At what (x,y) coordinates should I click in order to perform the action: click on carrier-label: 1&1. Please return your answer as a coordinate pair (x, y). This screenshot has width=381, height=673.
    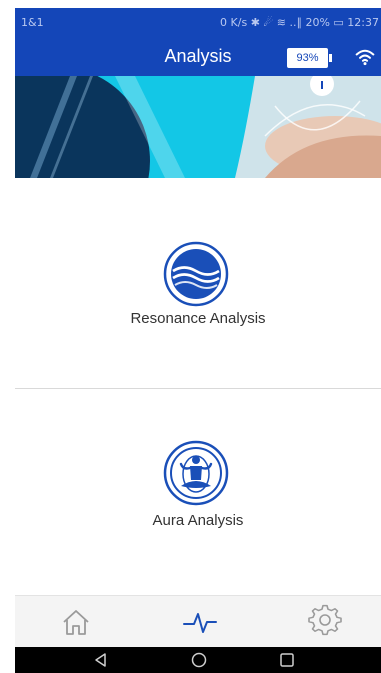
    Looking at the image, I should click on (32, 22).